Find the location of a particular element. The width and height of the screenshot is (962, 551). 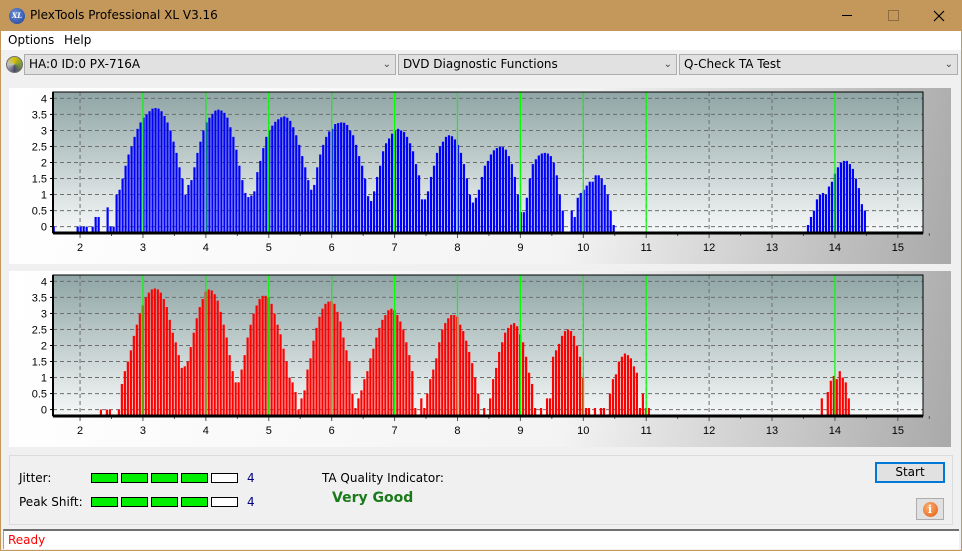

menu-help: Help is located at coordinates (77, 40).